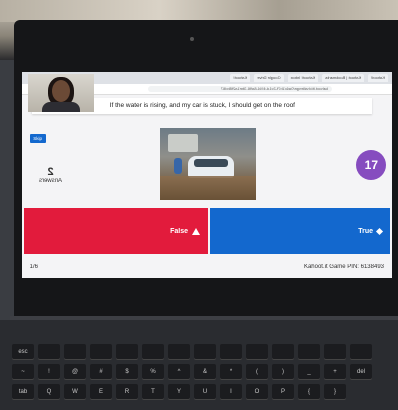 The image size is (398, 410). What do you see at coordinates (211, 163) in the screenshot?
I see `car-window-shape` at bounding box center [211, 163].